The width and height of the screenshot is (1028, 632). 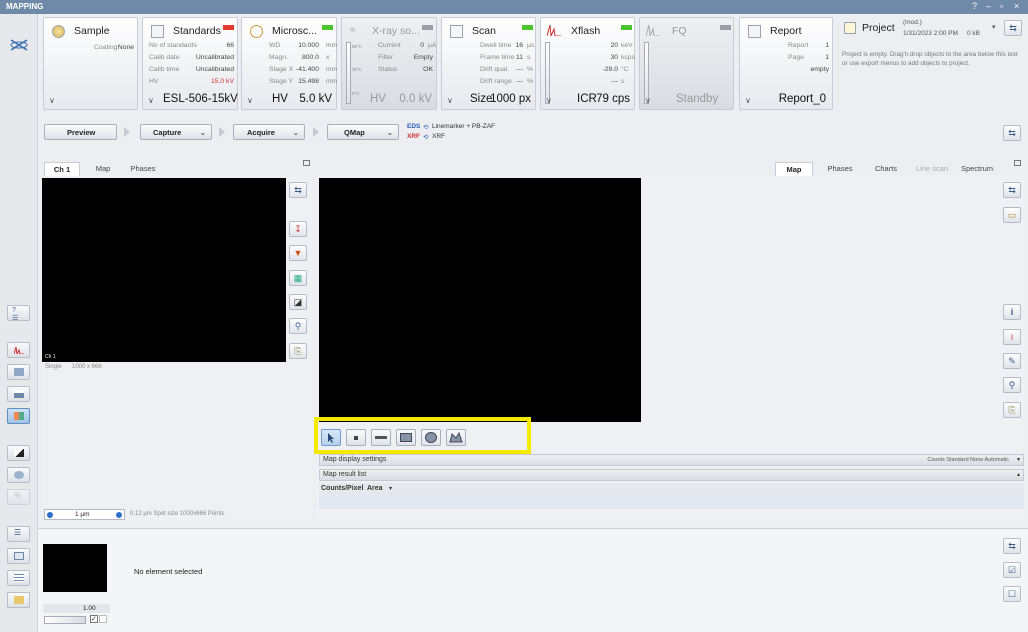 What do you see at coordinates (463, 126) in the screenshot?
I see `eds-method: Linemarker + PB-ZAF` at bounding box center [463, 126].